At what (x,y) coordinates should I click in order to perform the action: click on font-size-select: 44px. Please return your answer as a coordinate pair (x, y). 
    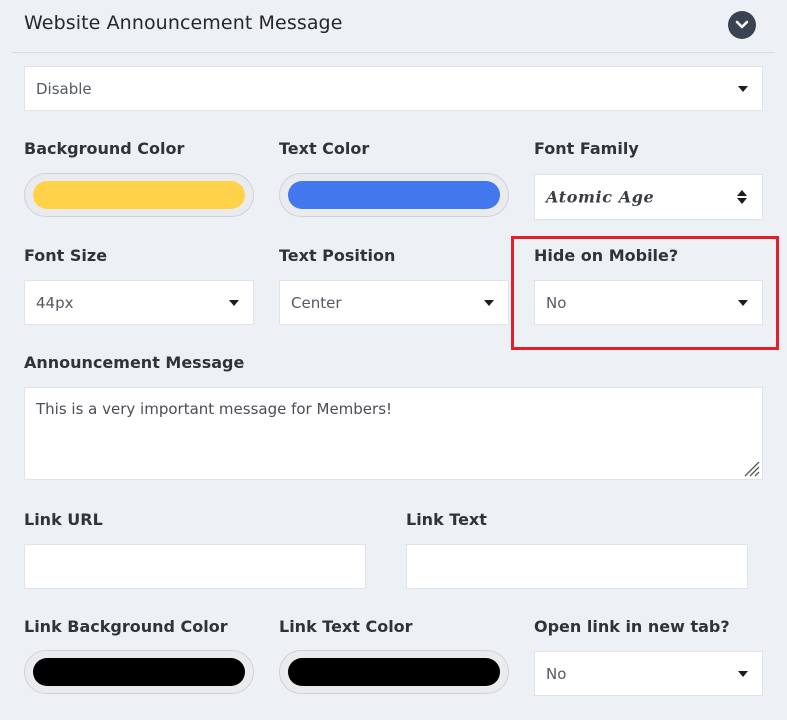
    Looking at the image, I should click on (139, 302).